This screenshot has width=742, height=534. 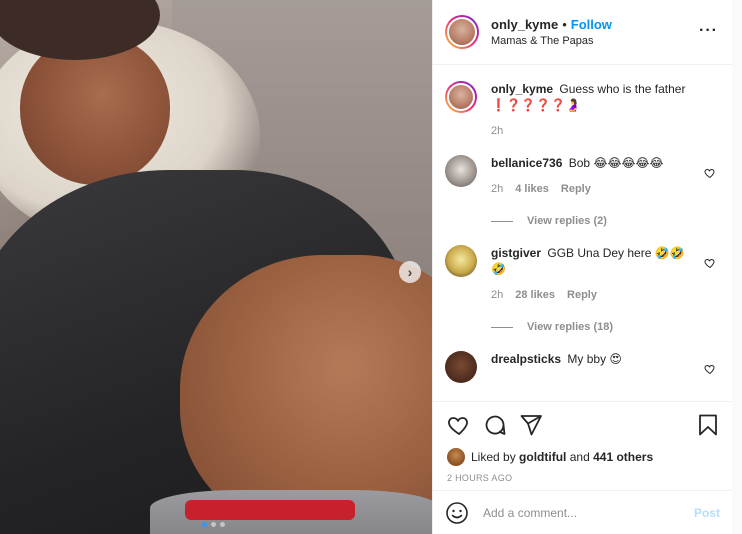 What do you see at coordinates (737, 267) in the screenshot?
I see `page-gutter` at bounding box center [737, 267].